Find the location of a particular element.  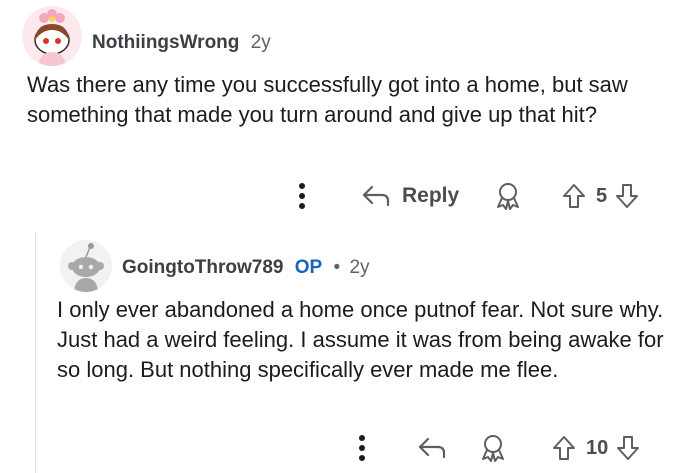

snoo-avatar-icon is located at coordinates (86, 266).